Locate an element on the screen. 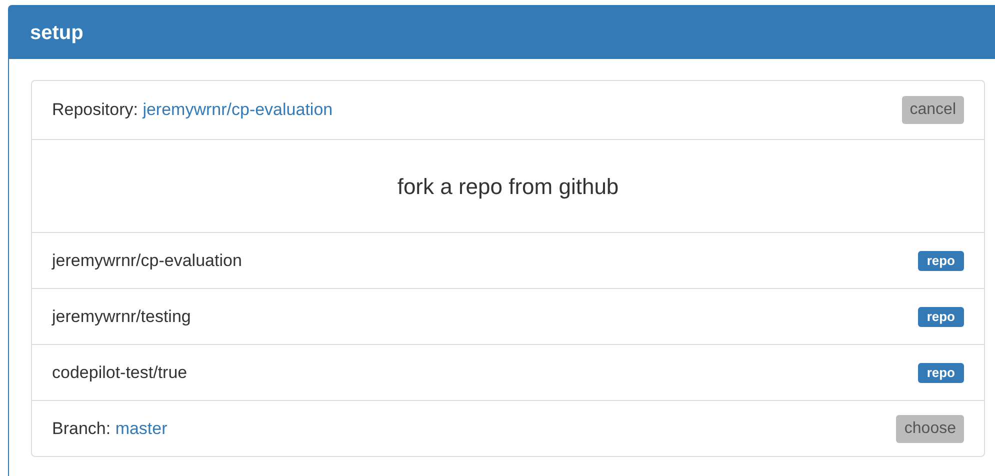 Image resolution: width=995 pixels, height=476 pixels. branch-link: master is located at coordinates (141, 428).